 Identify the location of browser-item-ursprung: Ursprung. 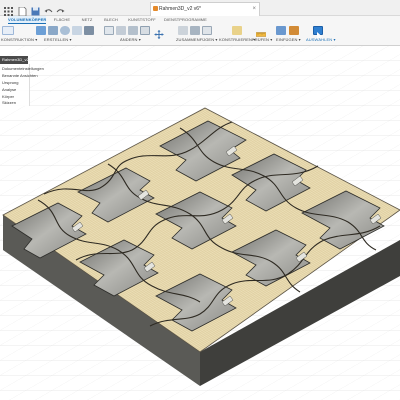
(10, 82).